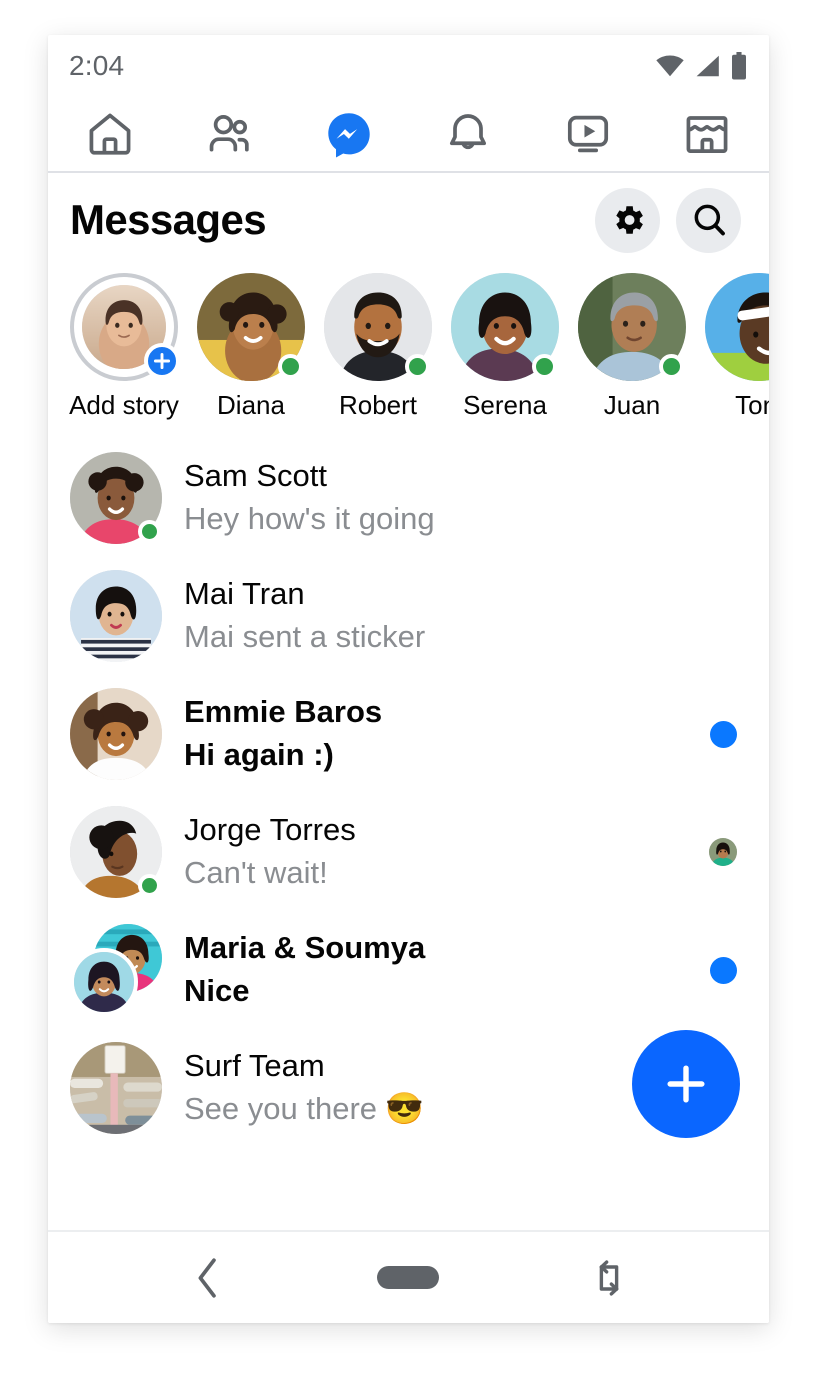  I want to click on conversation-name: Maria & Soumya, so click(305, 948).